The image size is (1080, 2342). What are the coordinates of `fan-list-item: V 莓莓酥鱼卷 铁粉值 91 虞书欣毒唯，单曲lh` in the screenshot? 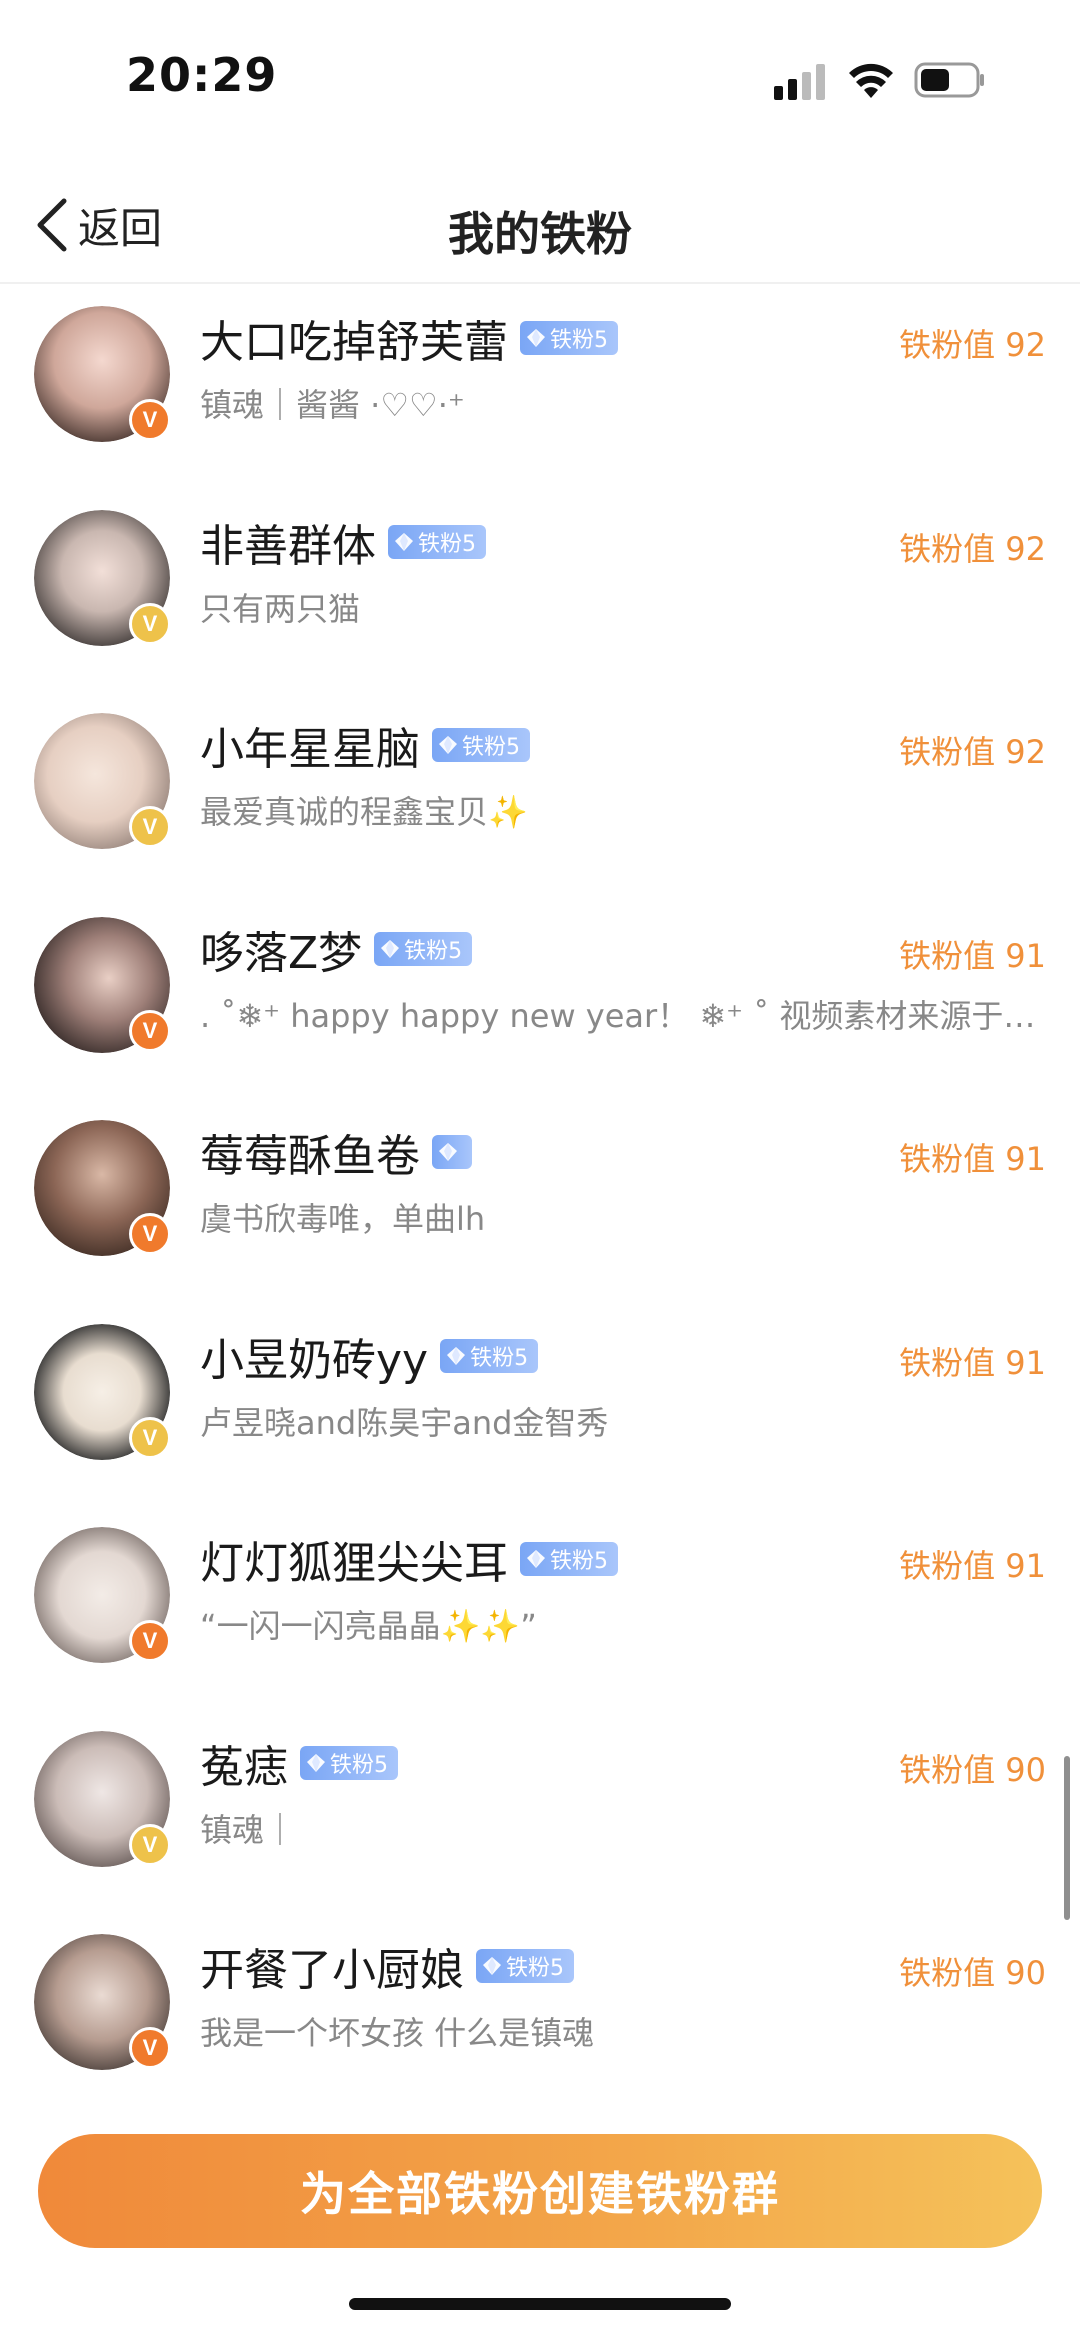 It's located at (540, 1200).